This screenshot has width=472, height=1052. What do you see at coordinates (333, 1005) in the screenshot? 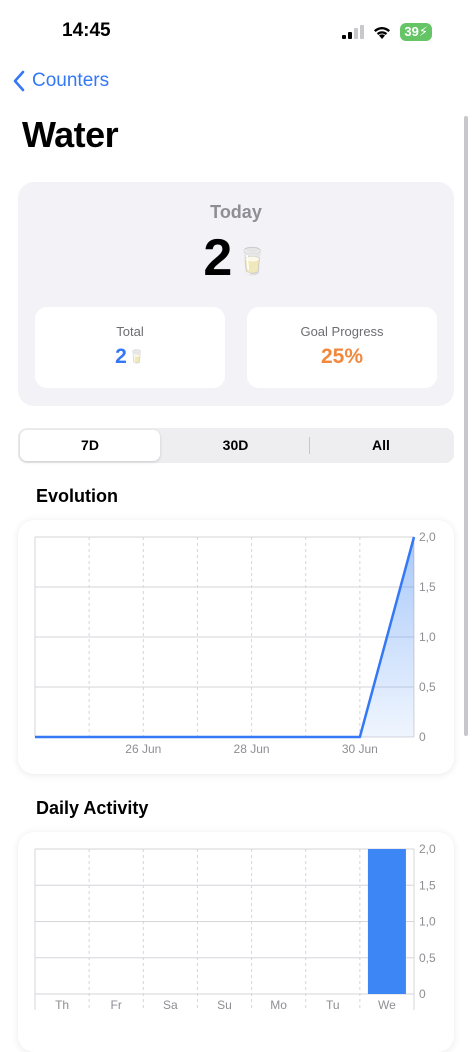
I see `x-tick-label: Tu` at bounding box center [333, 1005].